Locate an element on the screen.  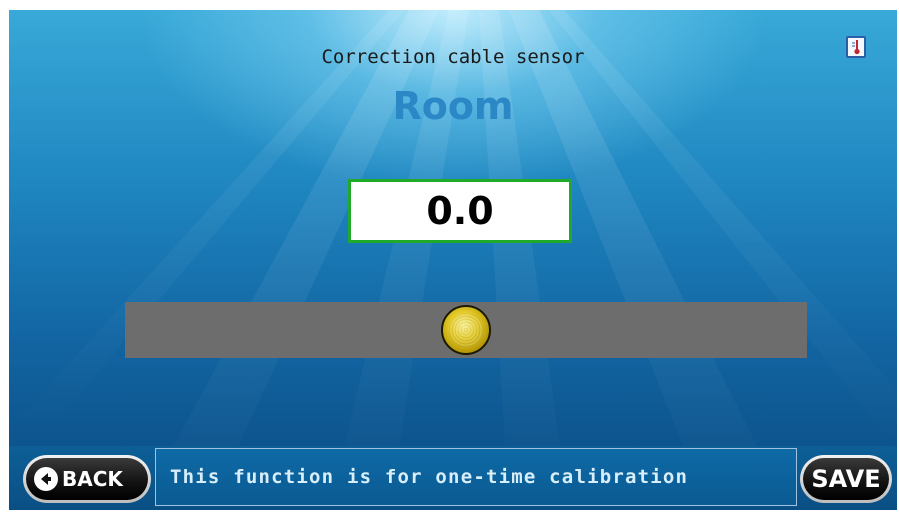
back-button-label: BACK is located at coordinates (92, 479).